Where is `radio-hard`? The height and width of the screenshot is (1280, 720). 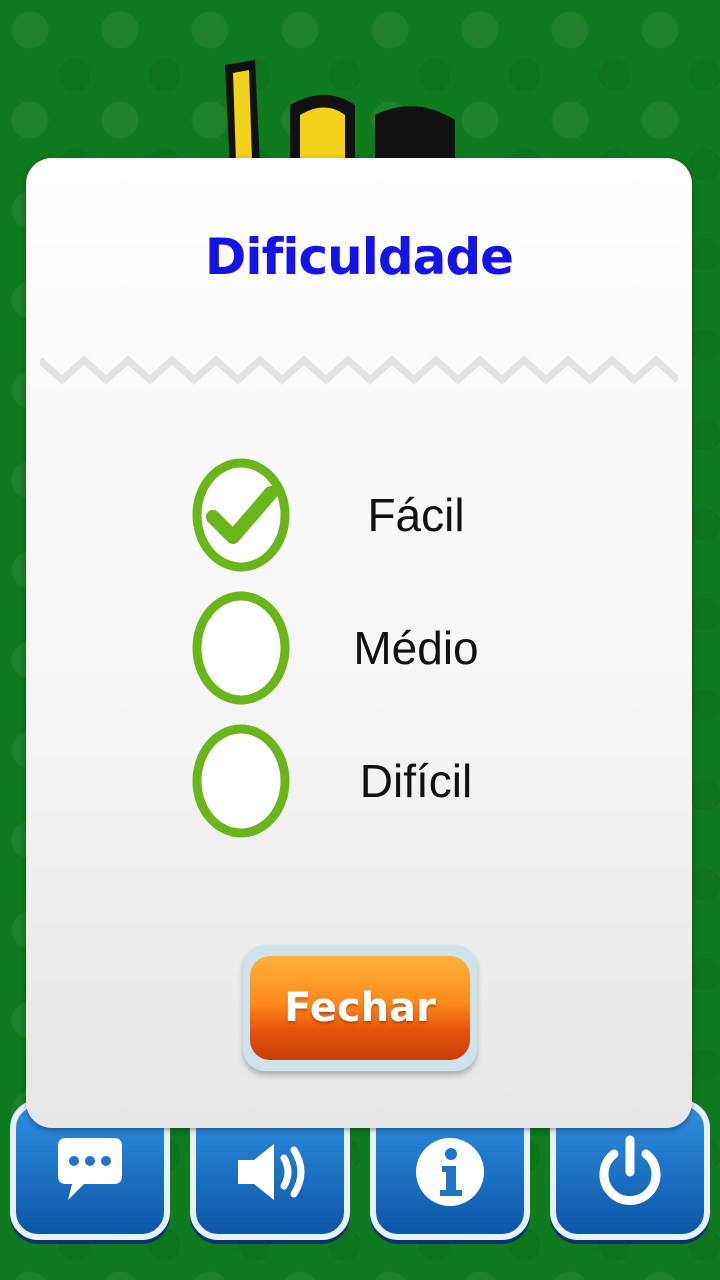 radio-hard is located at coordinates (241, 781).